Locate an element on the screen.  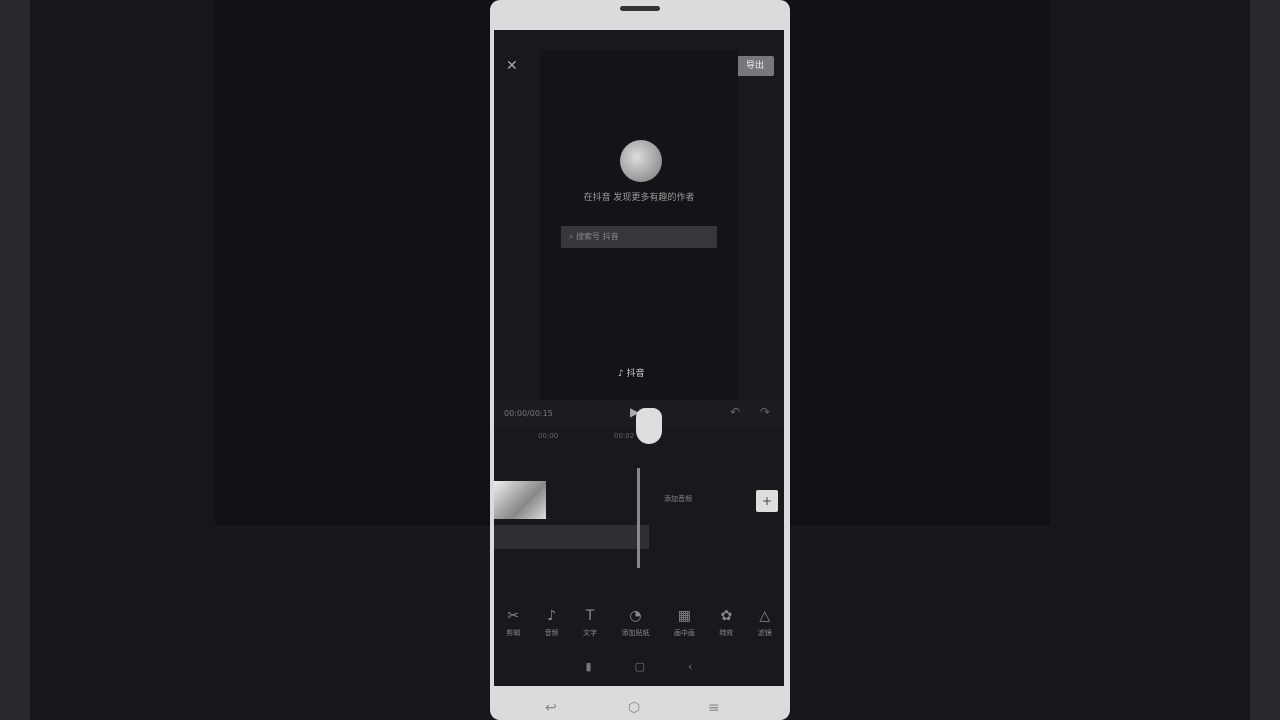
filter-icon: △ is located at coordinates (765, 616).